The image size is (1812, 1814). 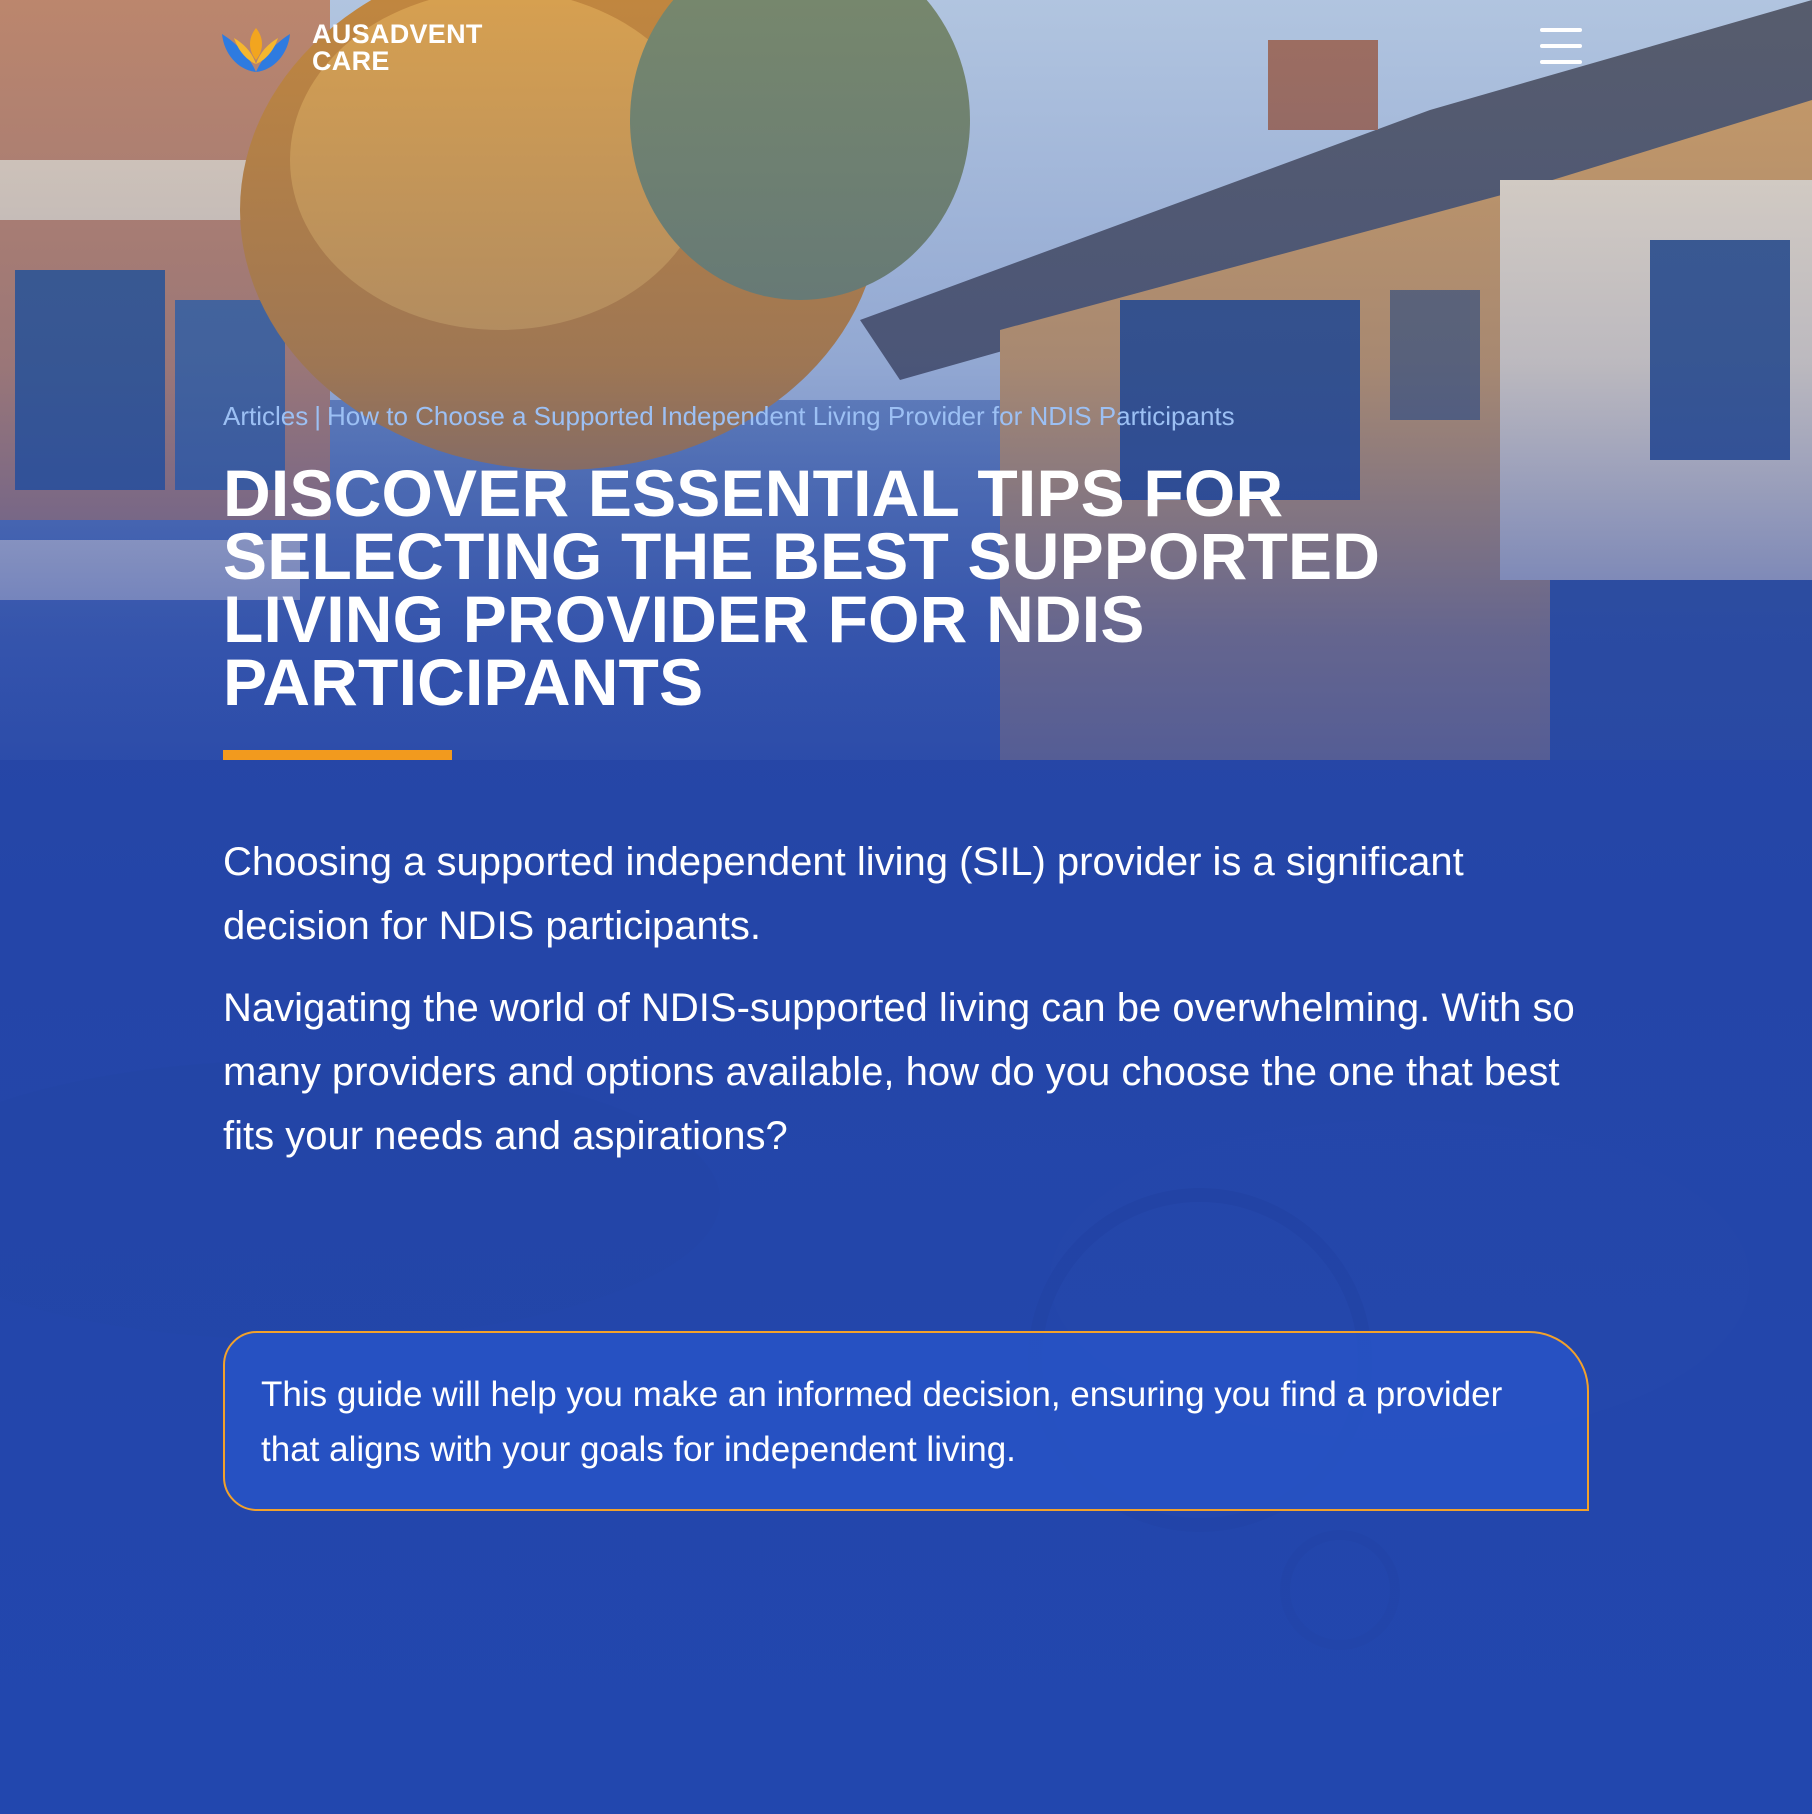 What do you see at coordinates (1561, 62) in the screenshot?
I see `menu-bar-bottom` at bounding box center [1561, 62].